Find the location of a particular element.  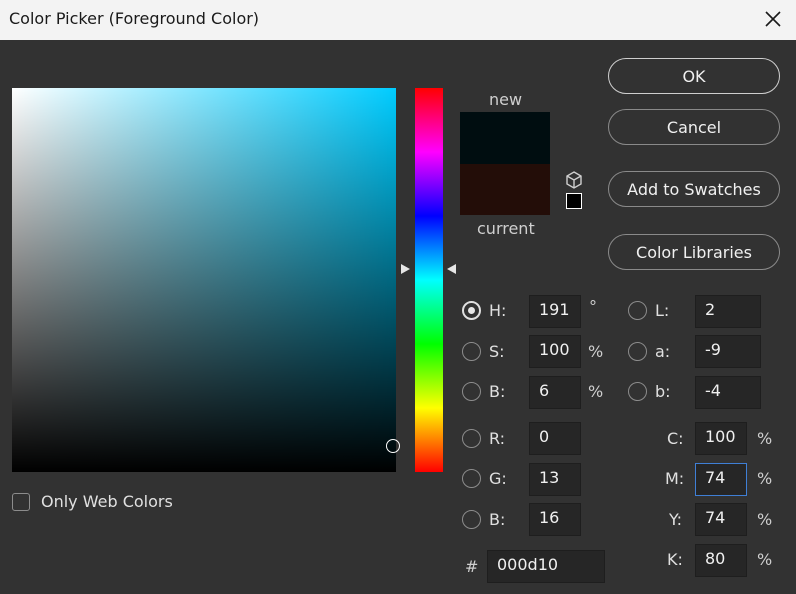

magenta-label: M: is located at coordinates (675, 478).